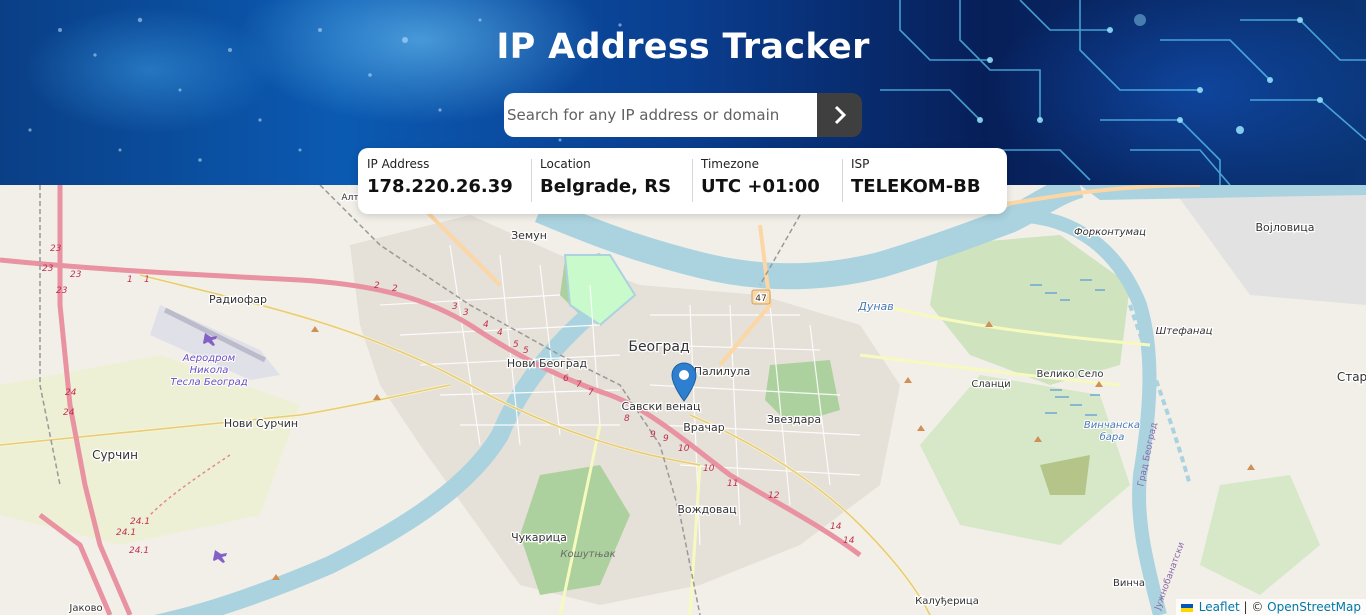 Image resolution: width=1366 pixels, height=615 pixels. What do you see at coordinates (1186, 607) in the screenshot?
I see `ukraine-flag-icon` at bounding box center [1186, 607].